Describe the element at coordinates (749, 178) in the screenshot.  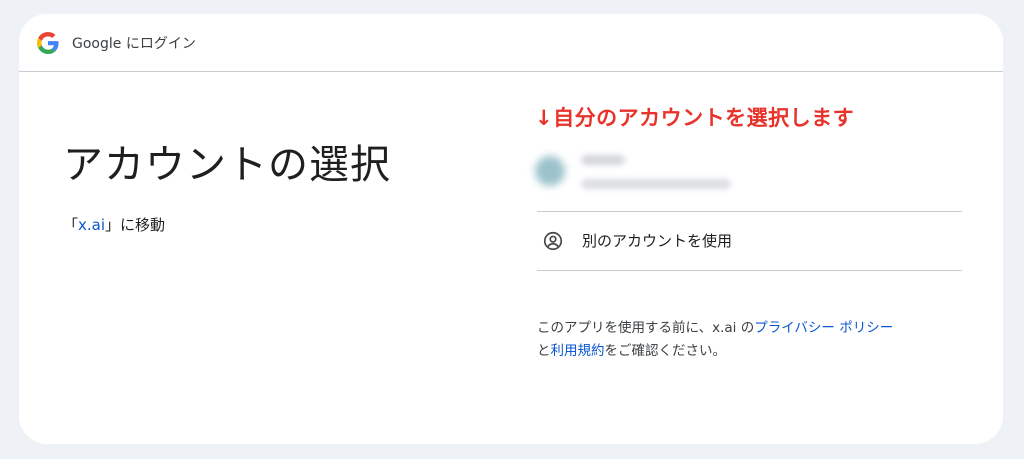
I see `account-row-blurred` at that location.